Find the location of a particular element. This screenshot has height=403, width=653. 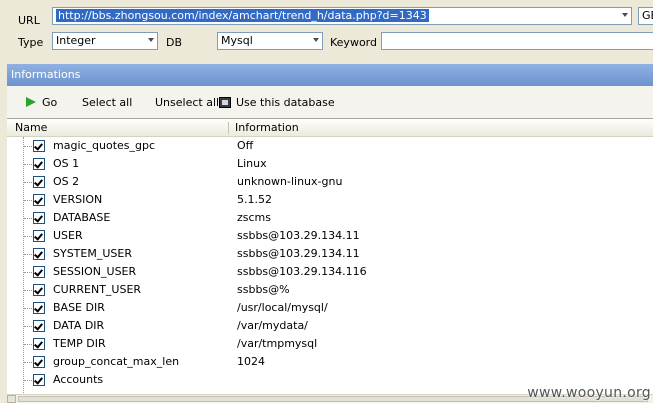

encoding-value: GE is located at coordinates (647, 15).